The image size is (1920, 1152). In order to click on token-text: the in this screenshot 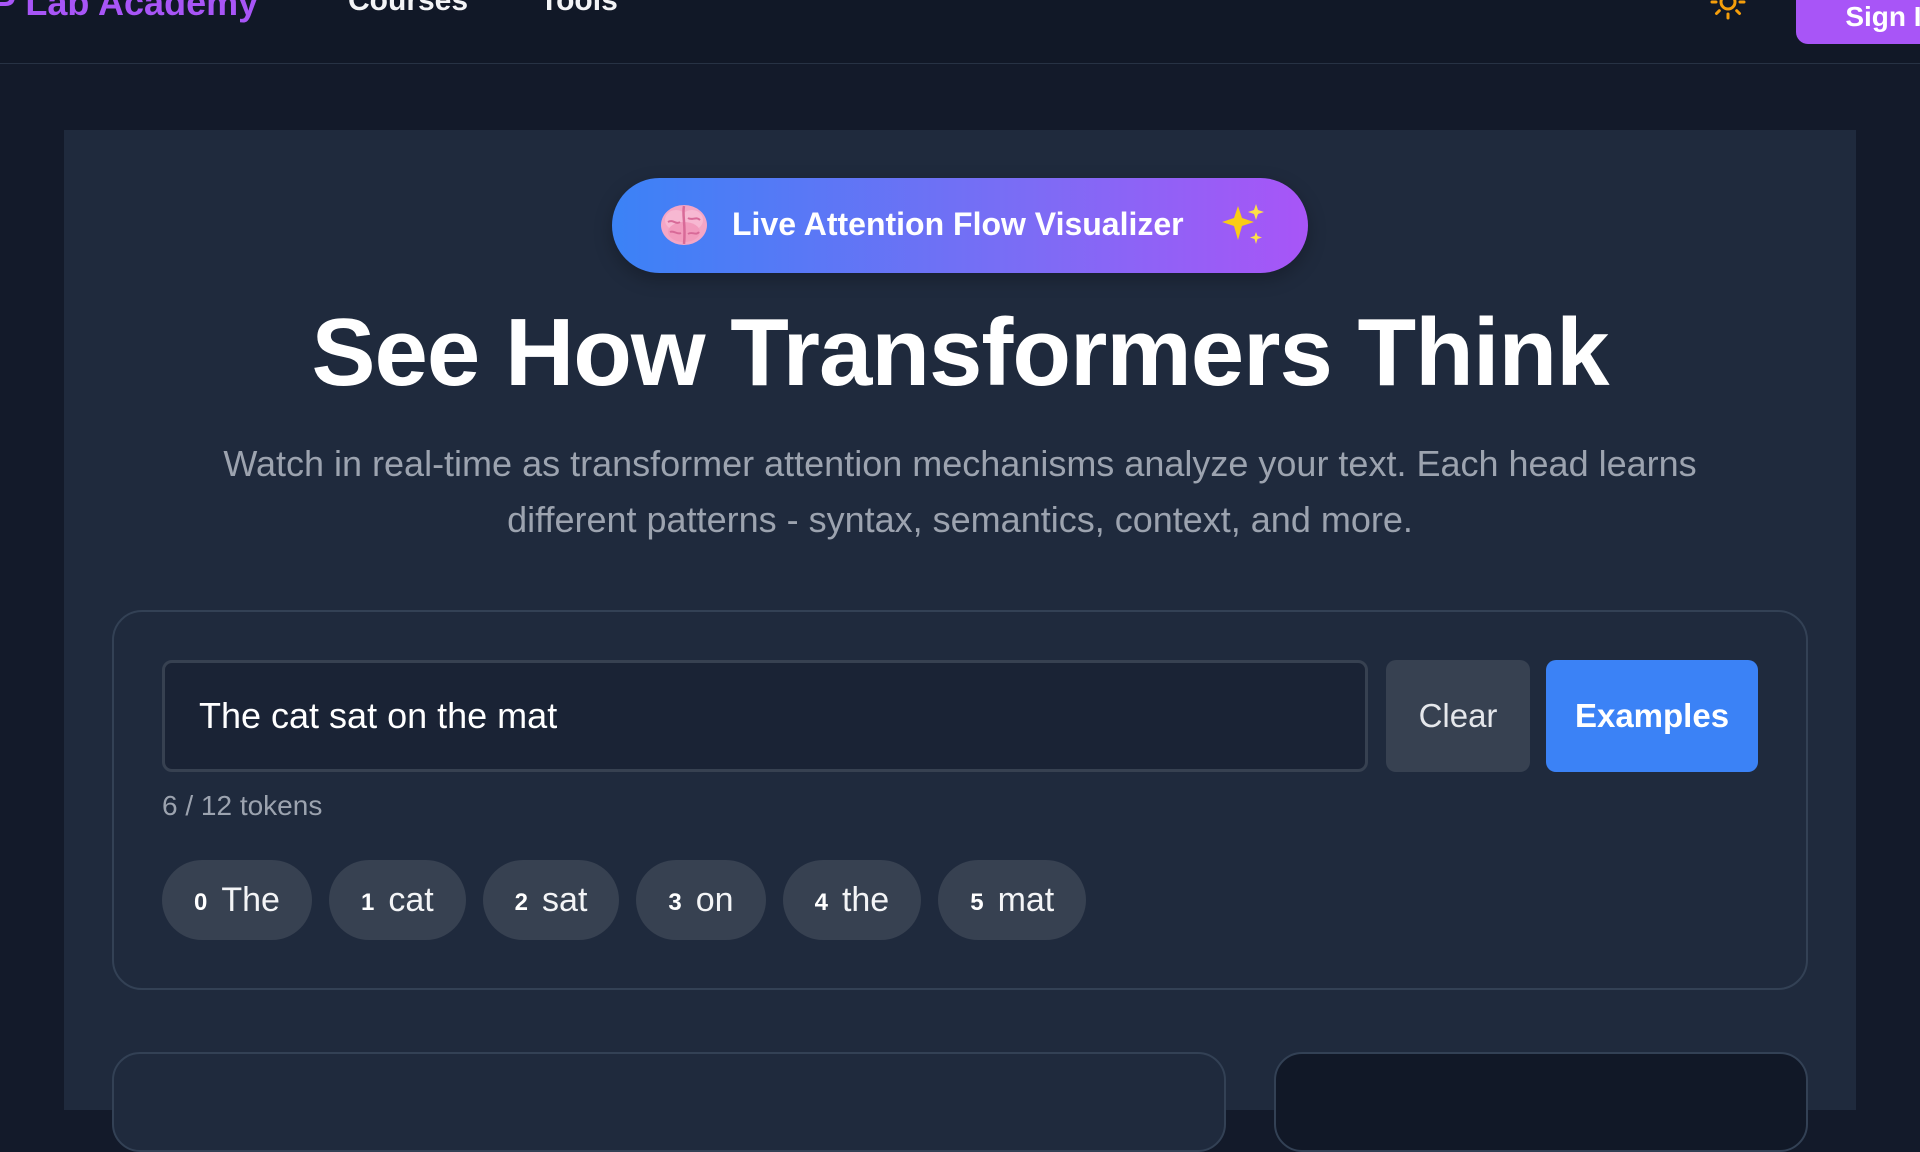, I will do `click(865, 899)`.